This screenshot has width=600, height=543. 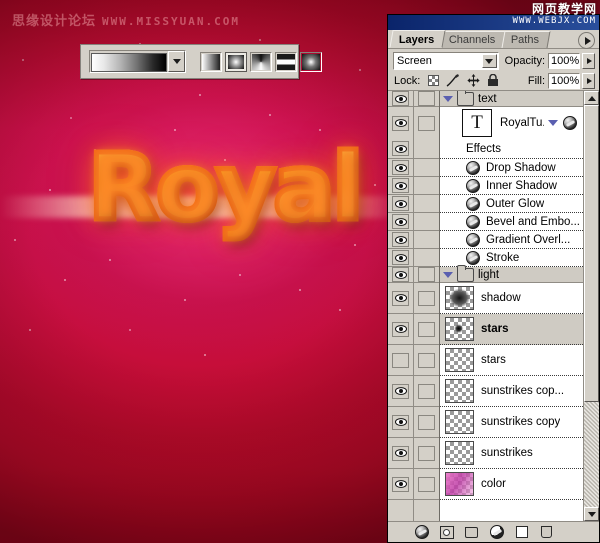 I want to click on tab-paths: Paths, so click(x=526, y=39).